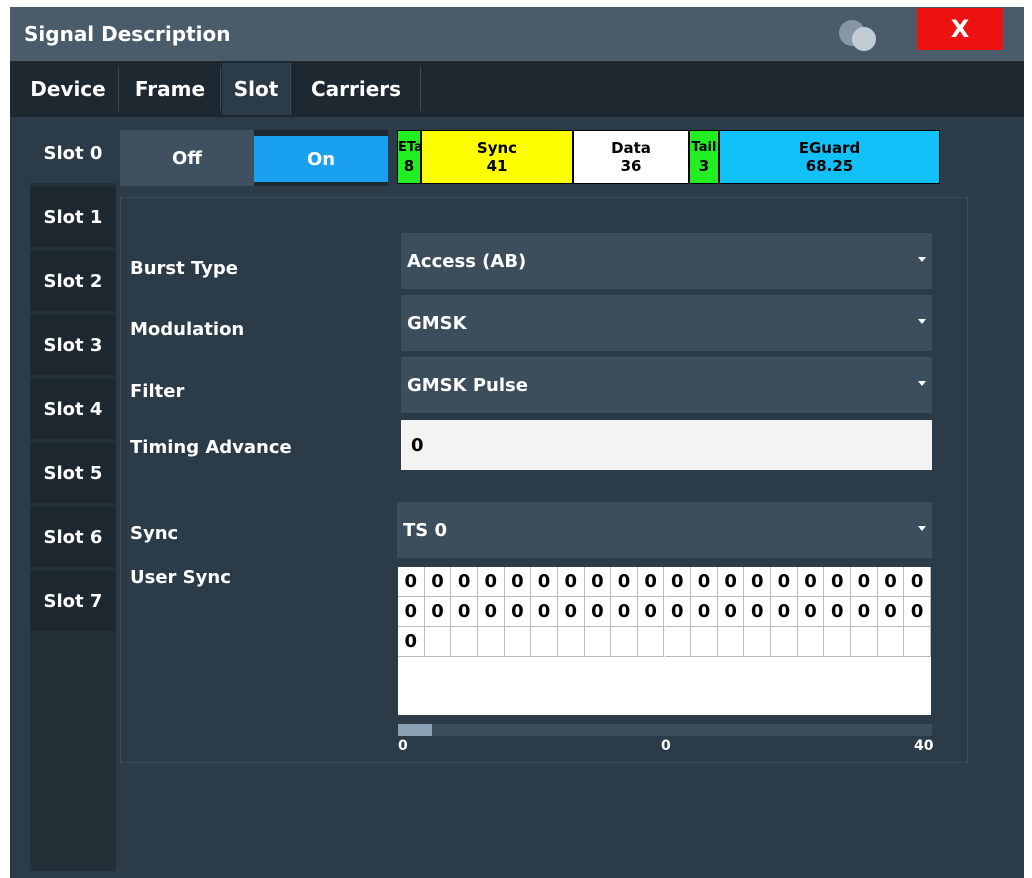 The width and height of the screenshot is (1032, 878). What do you see at coordinates (187, 329) in the screenshot?
I see `modulation-label: Modulation` at bounding box center [187, 329].